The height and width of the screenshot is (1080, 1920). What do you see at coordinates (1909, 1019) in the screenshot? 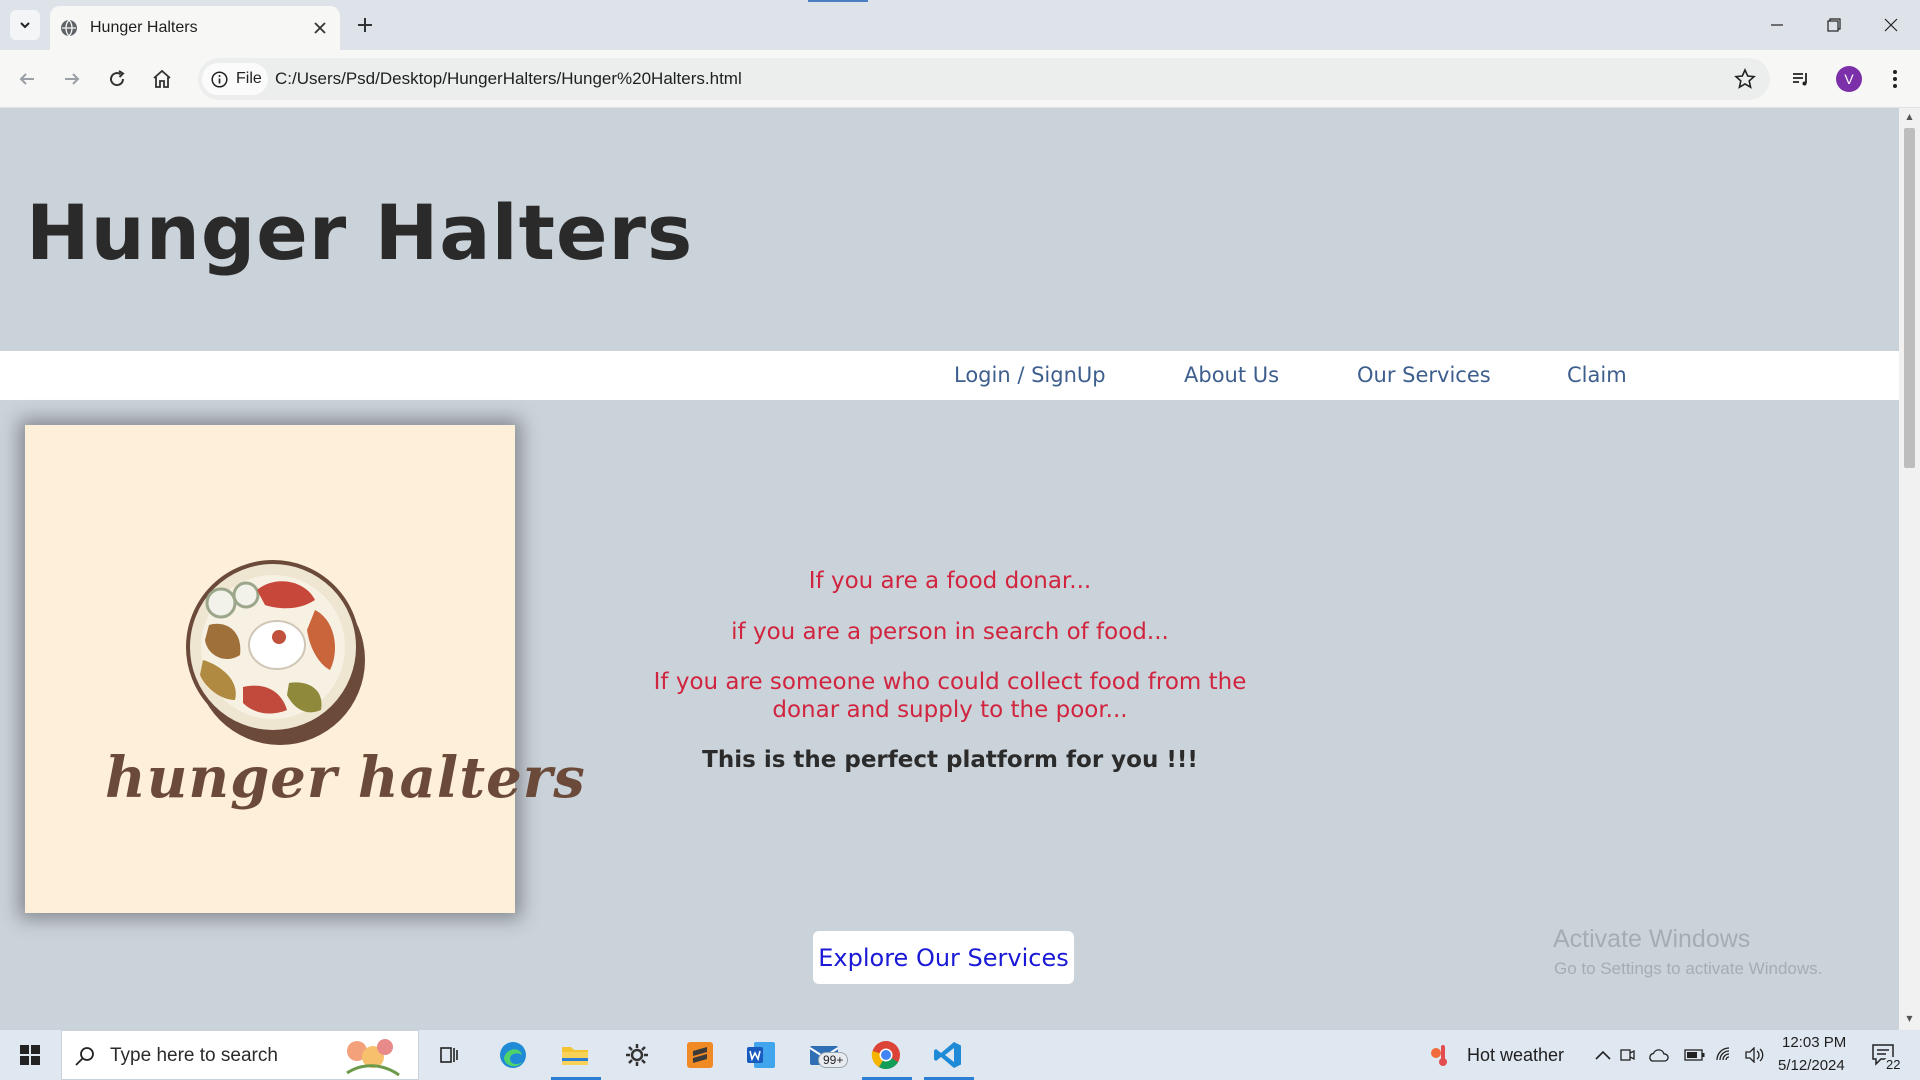
I see `scroll-down-arrow-icon: ▼` at bounding box center [1909, 1019].